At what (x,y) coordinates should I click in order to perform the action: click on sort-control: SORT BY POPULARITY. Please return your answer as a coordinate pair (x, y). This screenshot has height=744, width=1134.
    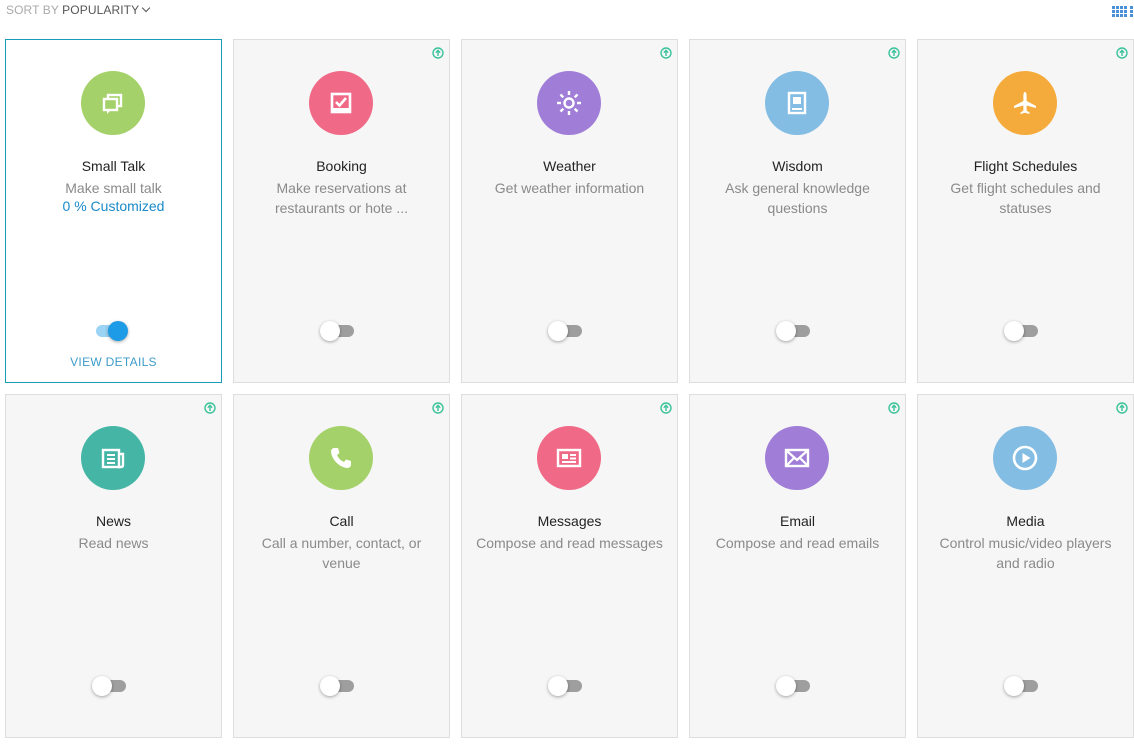
    Looking at the image, I should click on (78, 10).